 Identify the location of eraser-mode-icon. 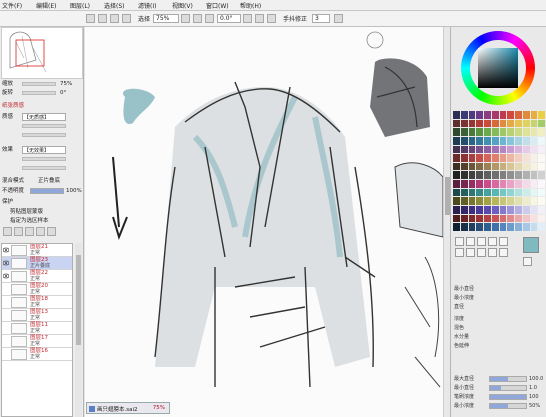
(492, 252).